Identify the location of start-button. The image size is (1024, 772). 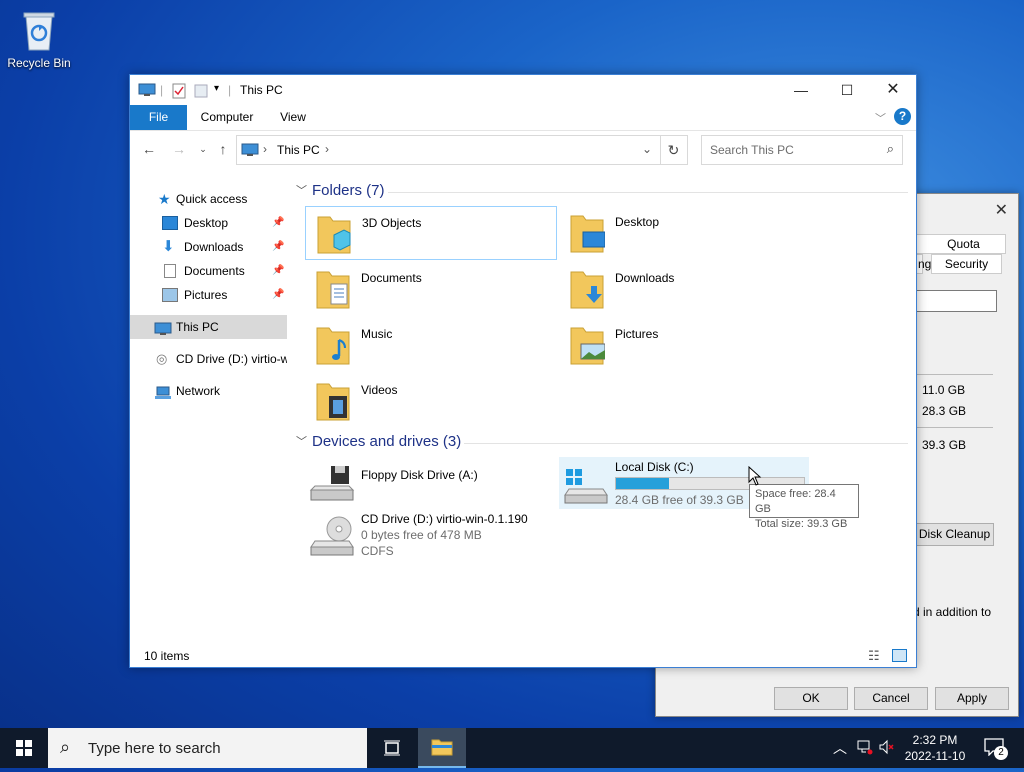
(24, 748).